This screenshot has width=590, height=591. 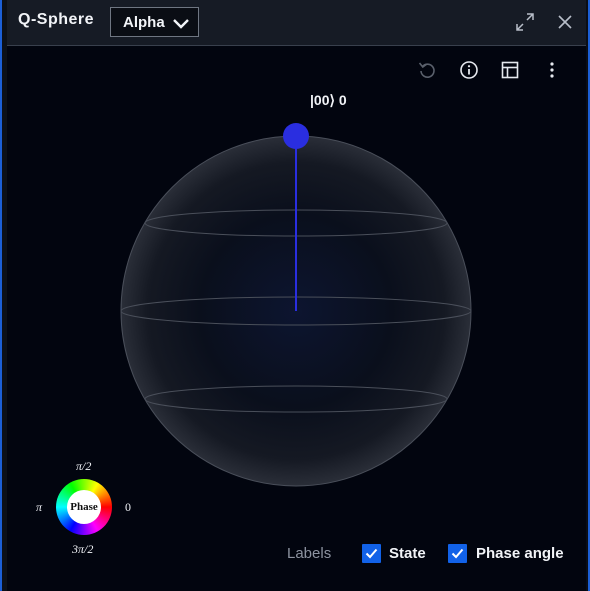 What do you see at coordinates (3, 295) in the screenshot?
I see `left-edge` at bounding box center [3, 295].